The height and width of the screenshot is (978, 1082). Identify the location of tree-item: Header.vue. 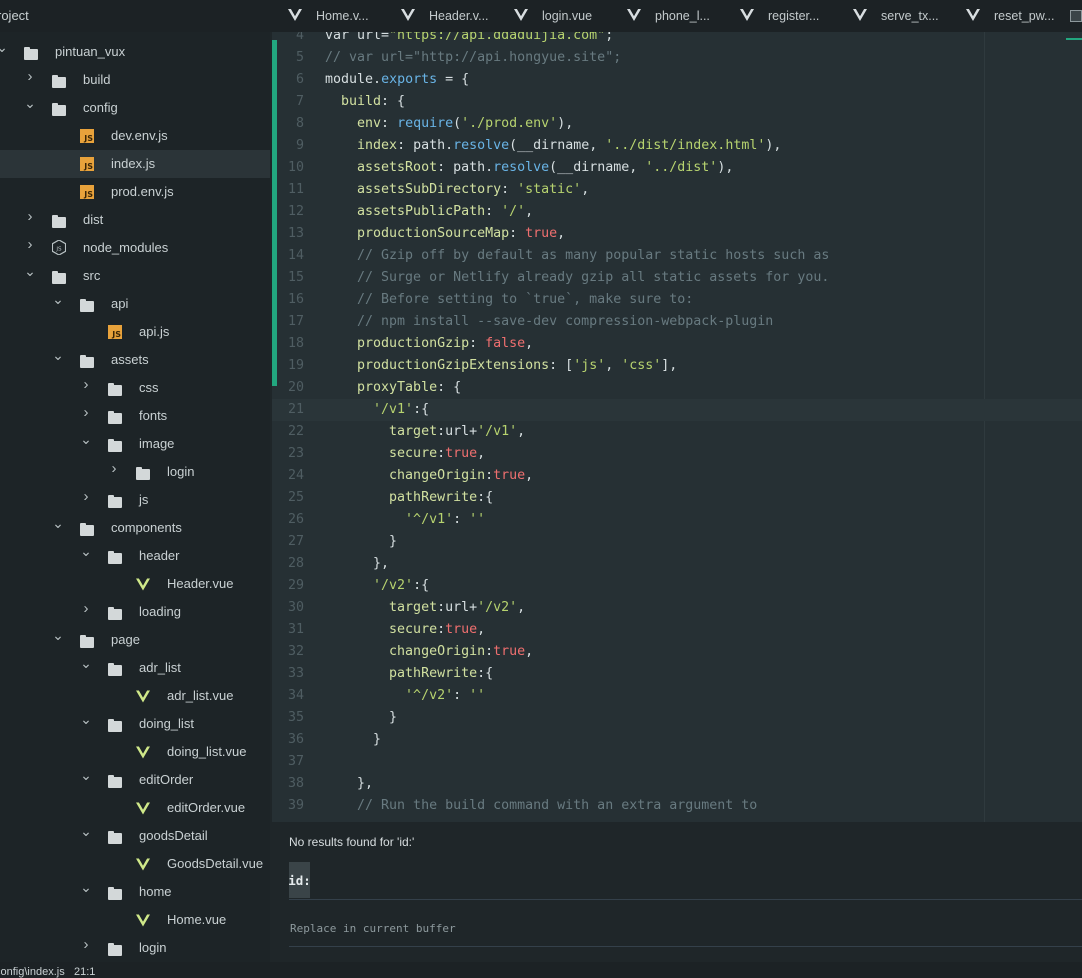
(135, 584).